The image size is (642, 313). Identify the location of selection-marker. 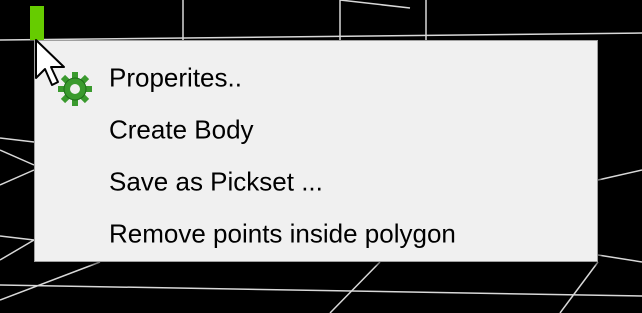
(37, 23).